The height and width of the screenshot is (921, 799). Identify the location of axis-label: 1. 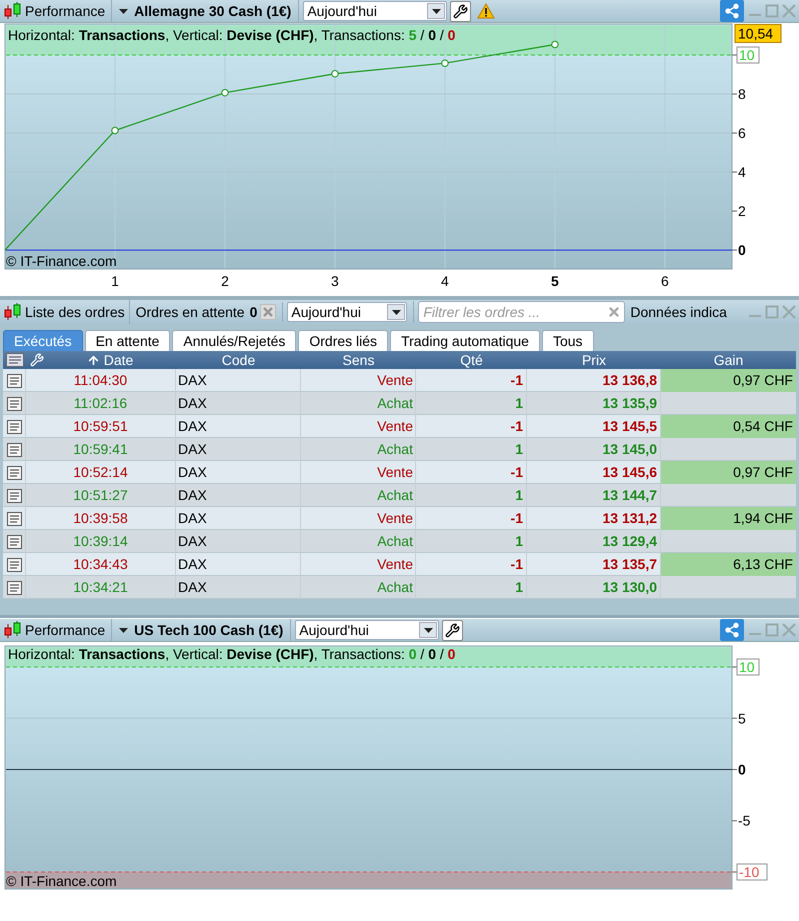
(115, 281).